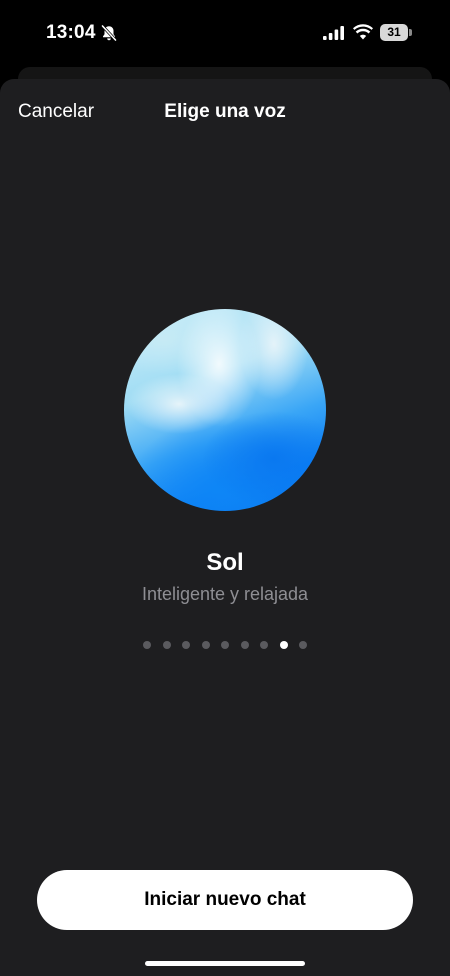  What do you see at coordinates (225, 963) in the screenshot?
I see `home-indicator` at bounding box center [225, 963].